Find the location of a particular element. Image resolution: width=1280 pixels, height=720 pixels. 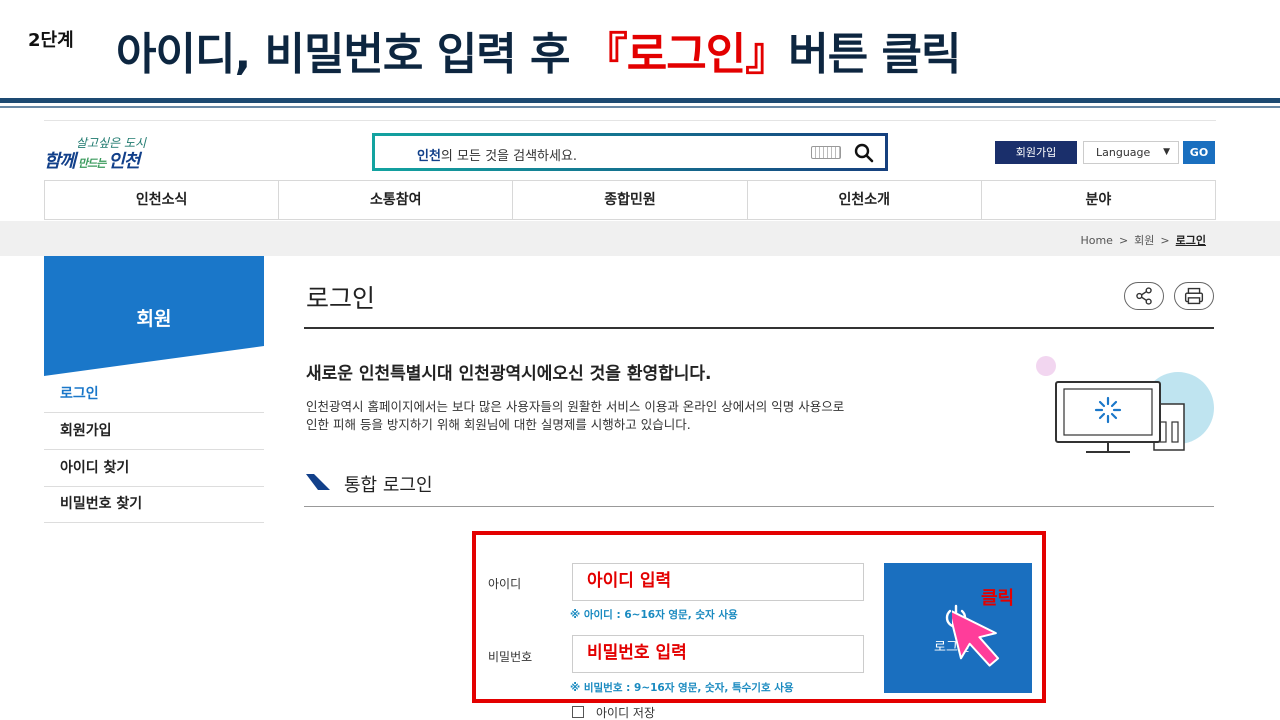

breadcrumb-level1: 회원 is located at coordinates (1144, 240).